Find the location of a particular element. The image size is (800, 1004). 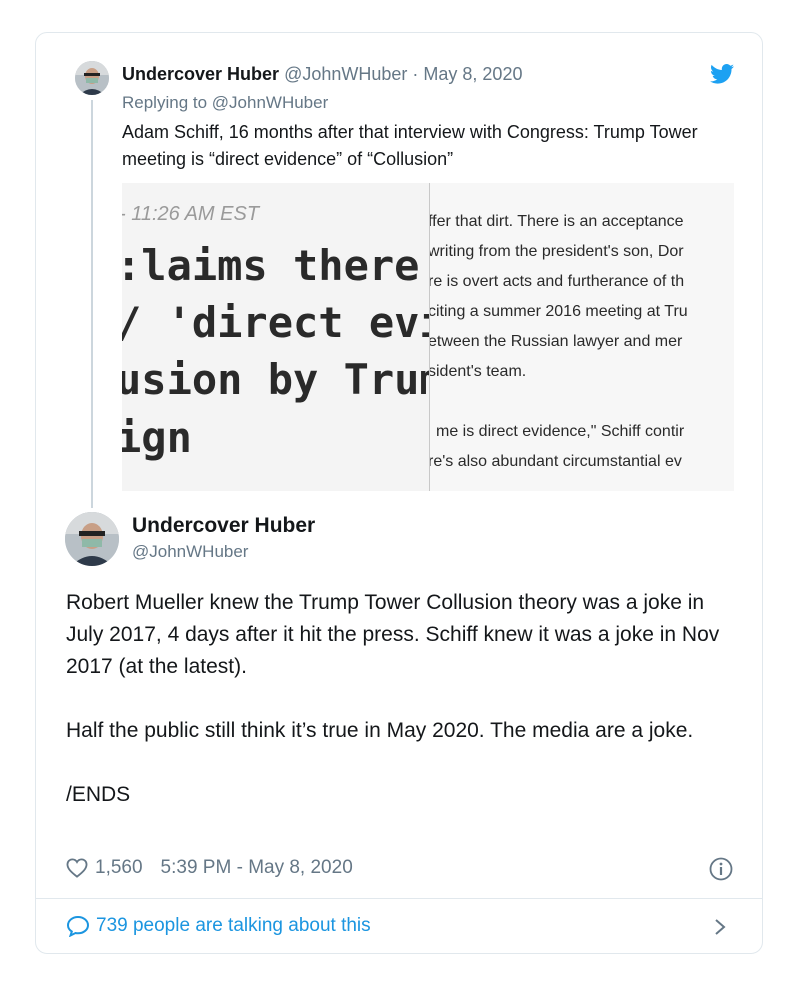

footer-divider is located at coordinates (399, 898).